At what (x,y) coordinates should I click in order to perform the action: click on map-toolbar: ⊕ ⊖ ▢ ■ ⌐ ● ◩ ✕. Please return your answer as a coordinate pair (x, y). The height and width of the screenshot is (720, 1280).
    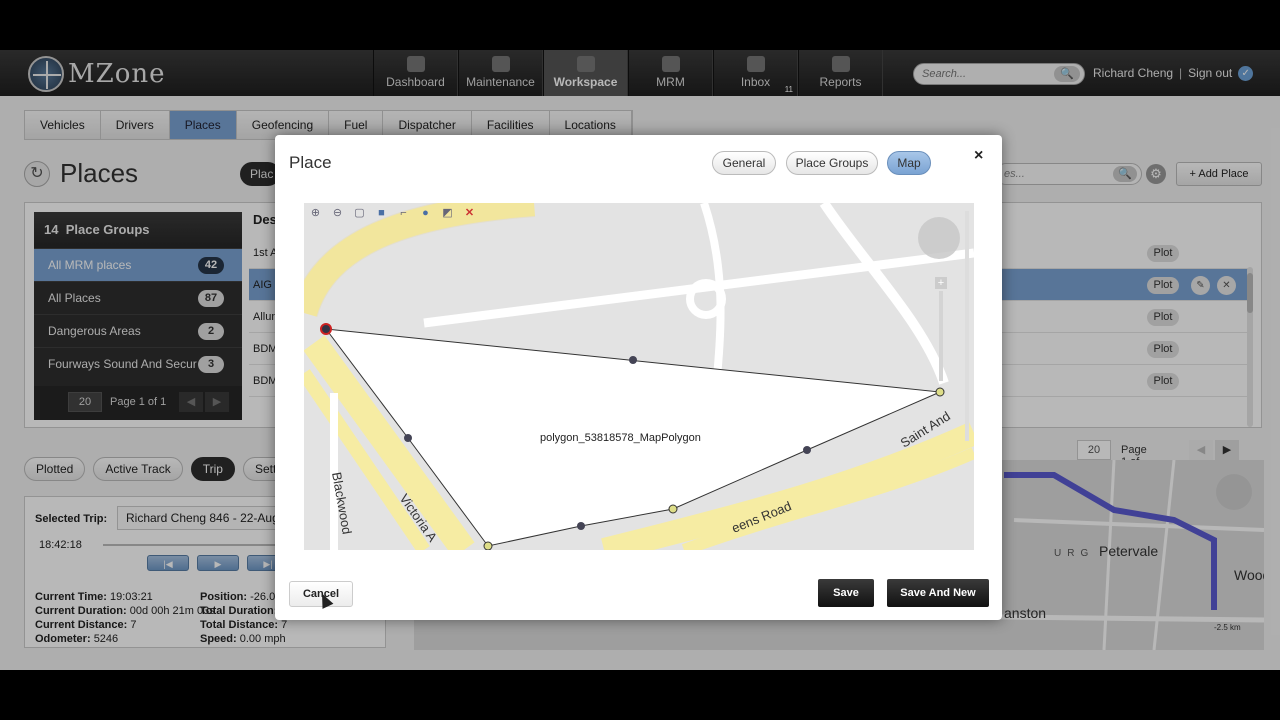
    Looking at the image, I should click on (392, 213).